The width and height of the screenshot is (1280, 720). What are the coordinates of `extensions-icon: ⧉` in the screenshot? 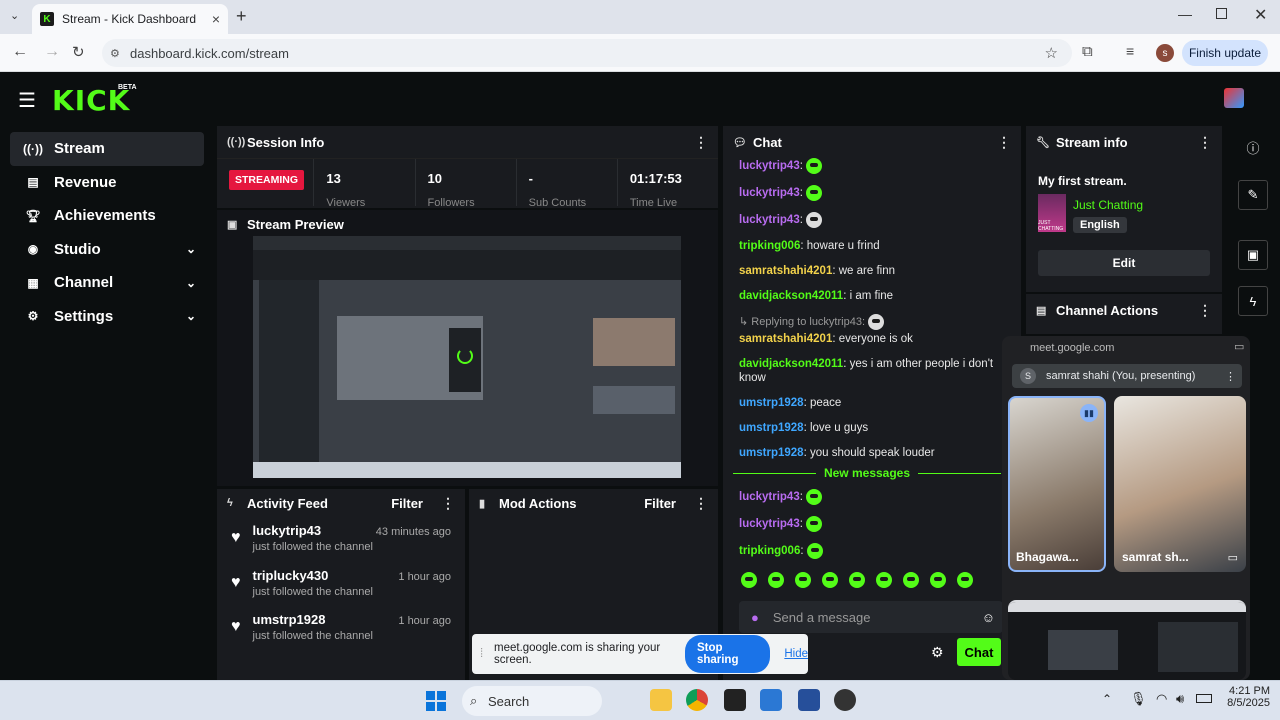 It's located at (1087, 51).